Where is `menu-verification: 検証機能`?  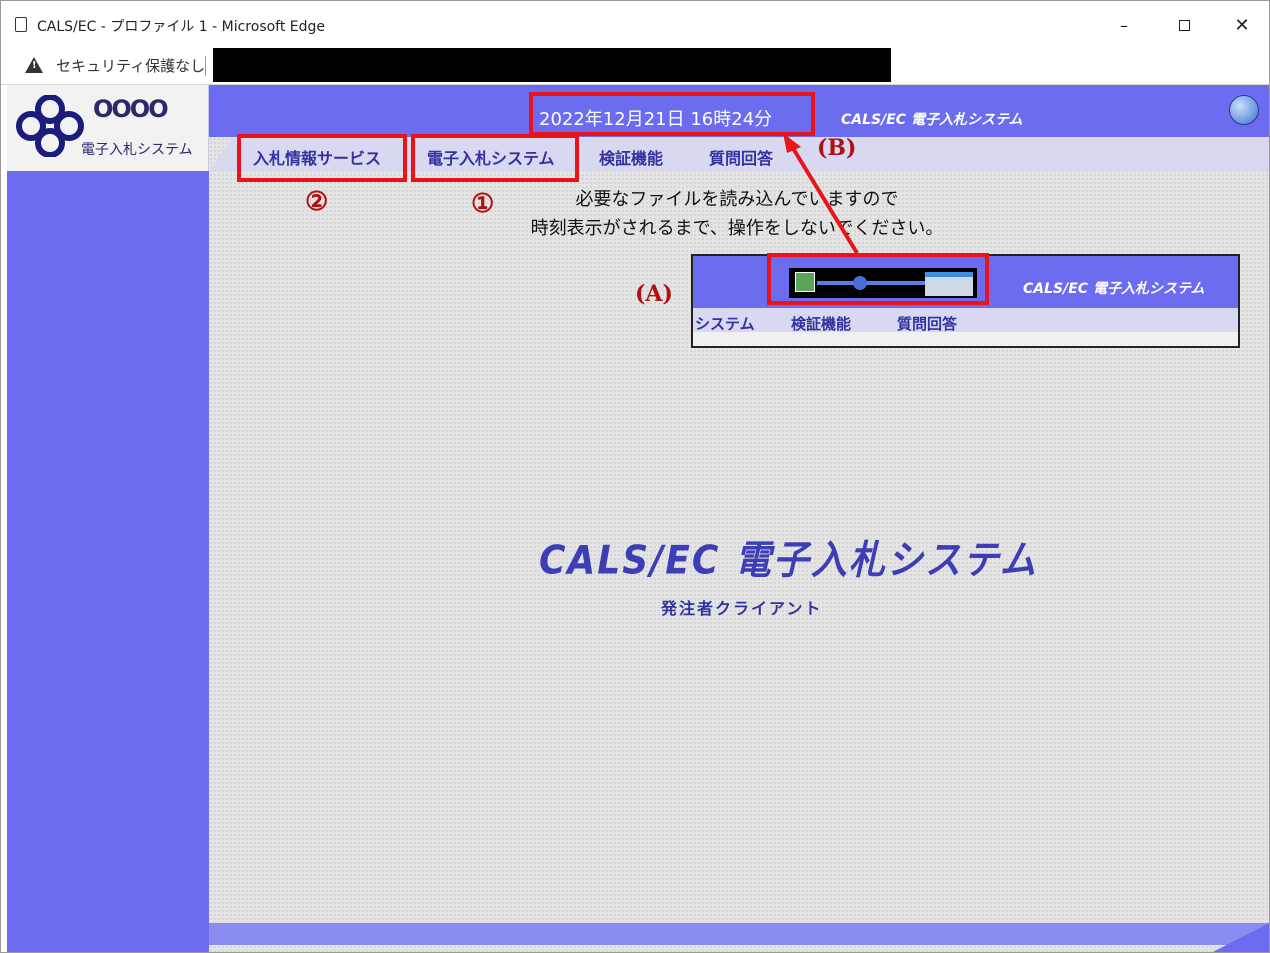 menu-verification: 検証機能 is located at coordinates (631, 157).